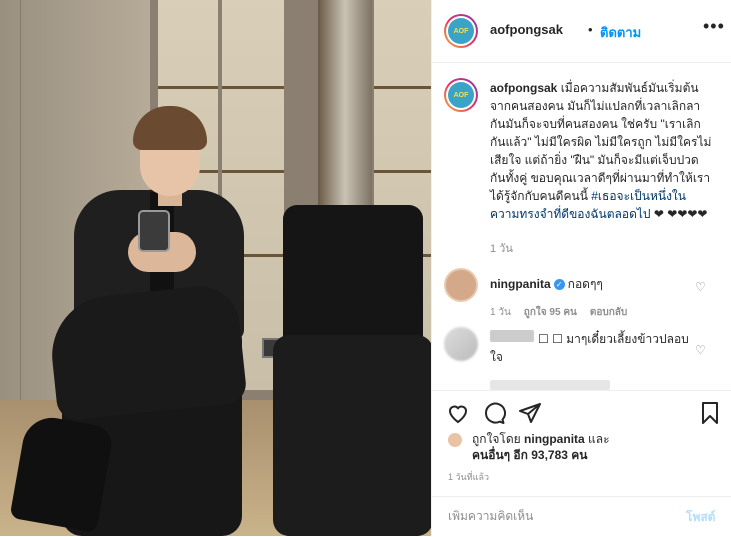 Image resolution: width=731 pixels, height=537 pixels. Describe the element at coordinates (714, 26) in the screenshot. I see `more-horizontal-icon: •••` at that location.